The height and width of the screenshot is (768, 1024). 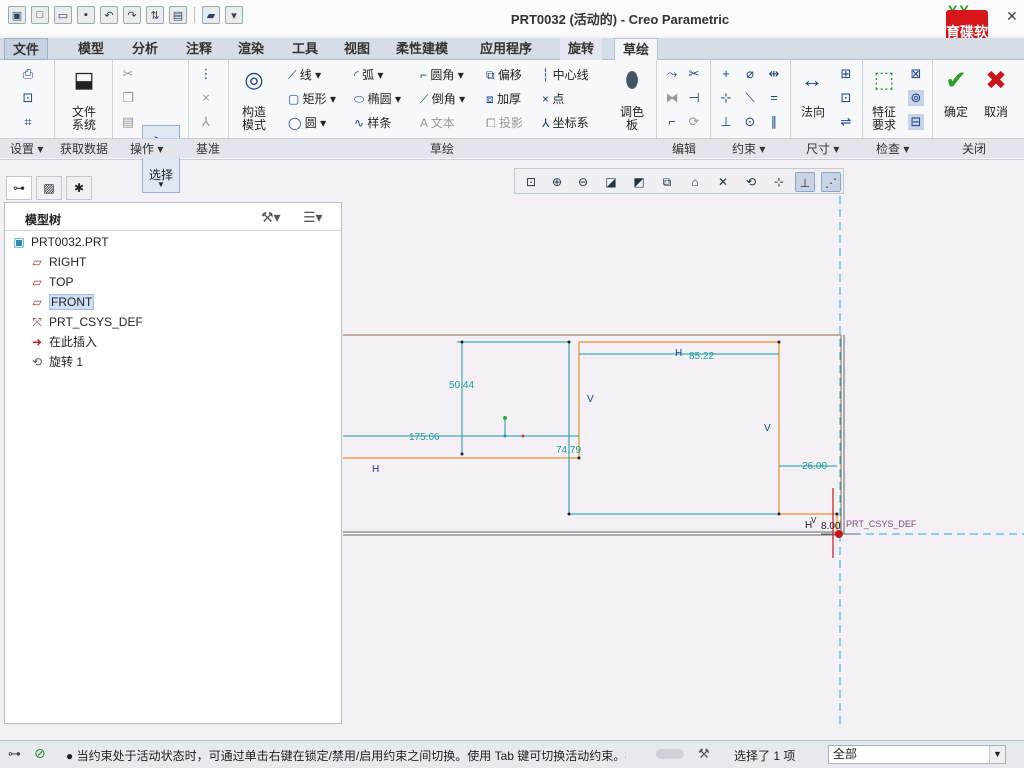 What do you see at coordinates (506, 49) in the screenshot?
I see `tab-applications: 应用程序` at bounding box center [506, 49].